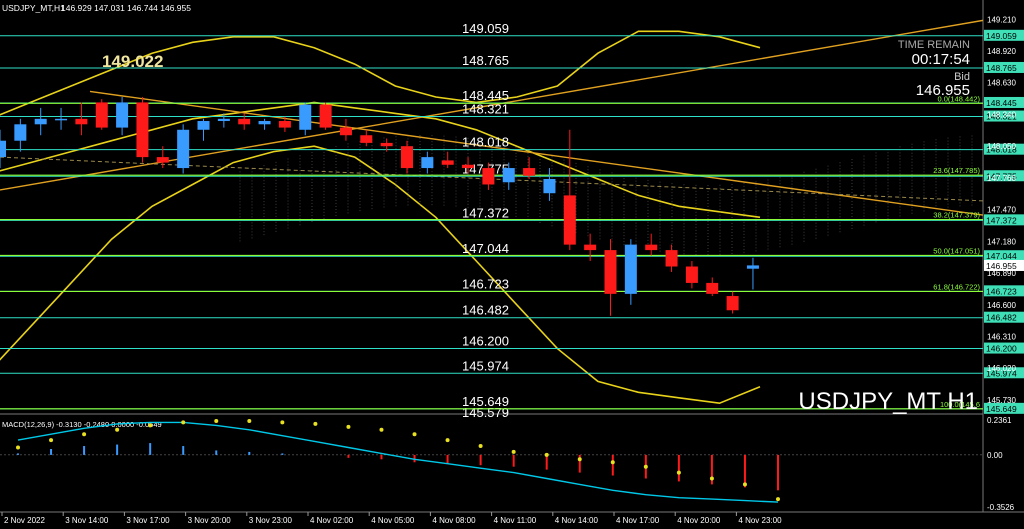 The image size is (1024, 529). What do you see at coordinates (995, 455) in the screenshot?
I see `macd-axis-tick: 0.00` at bounding box center [995, 455].